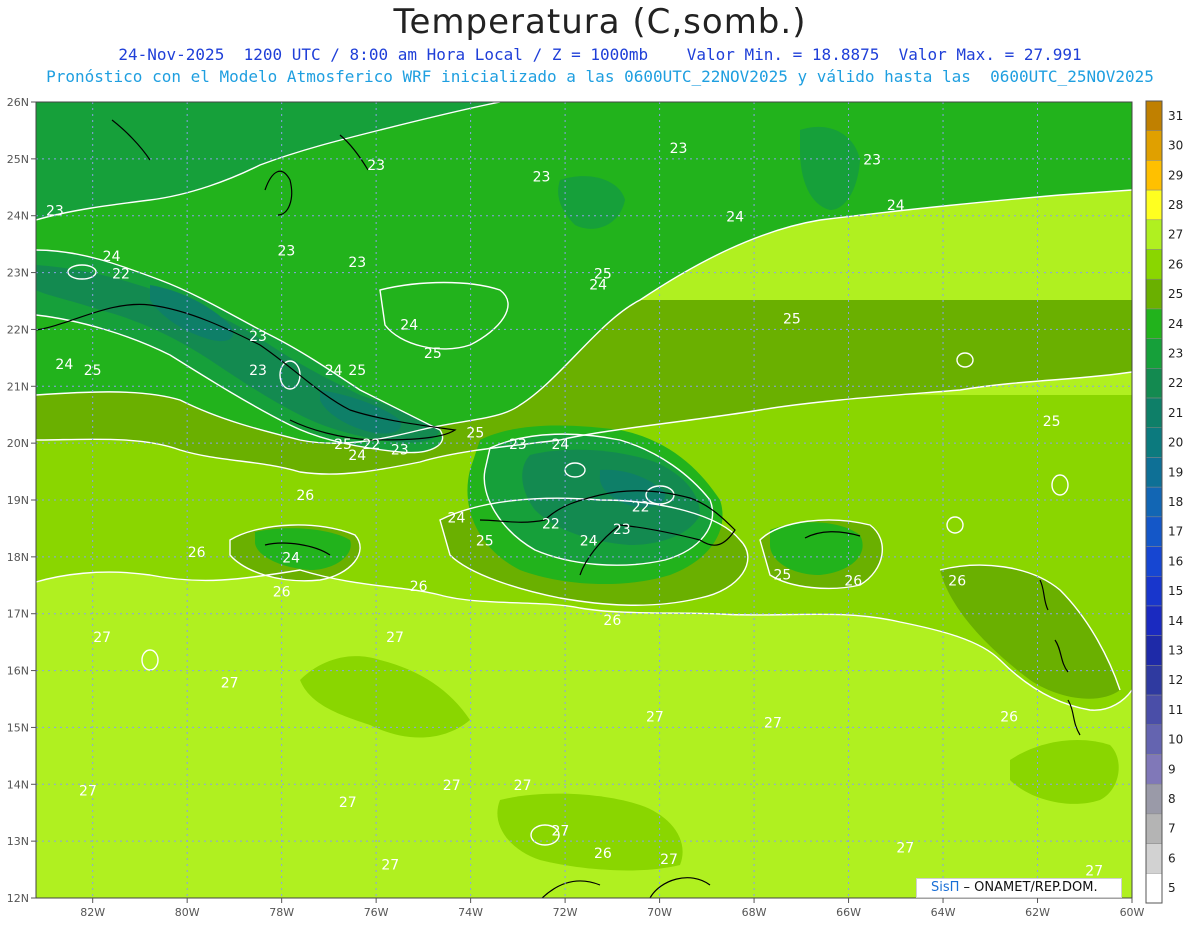 The image size is (1200, 927). I want to click on lon-tick-label: 70W, so click(659, 912).